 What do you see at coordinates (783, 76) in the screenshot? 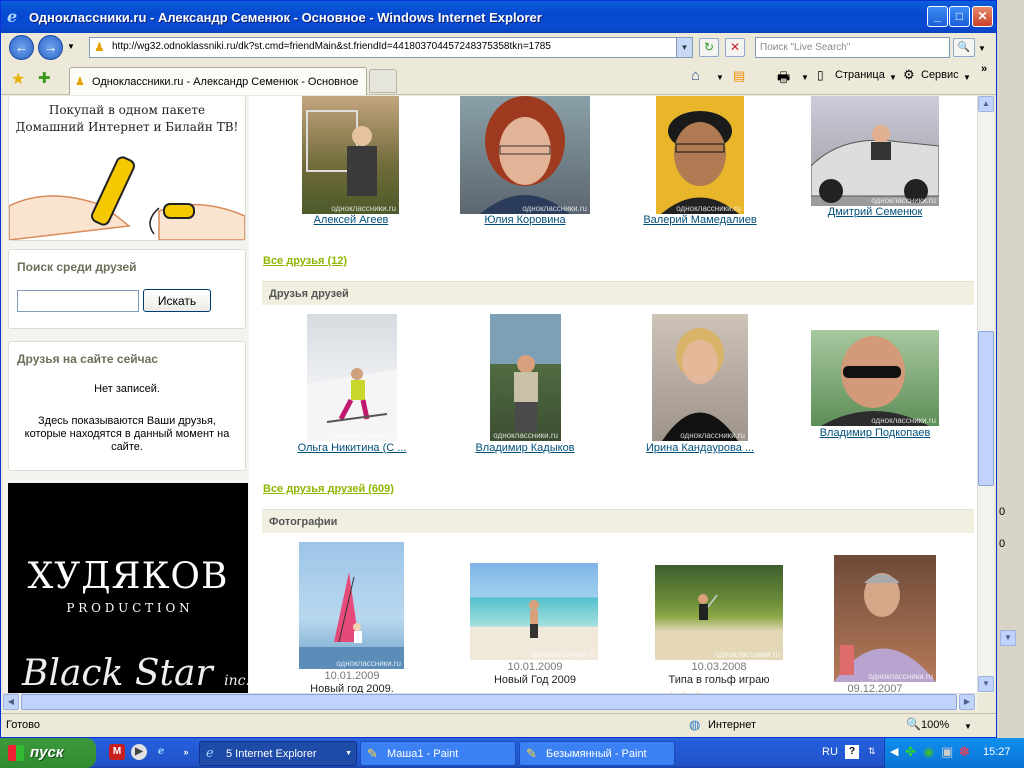
I see `print-icon: 🖶` at bounding box center [783, 76].